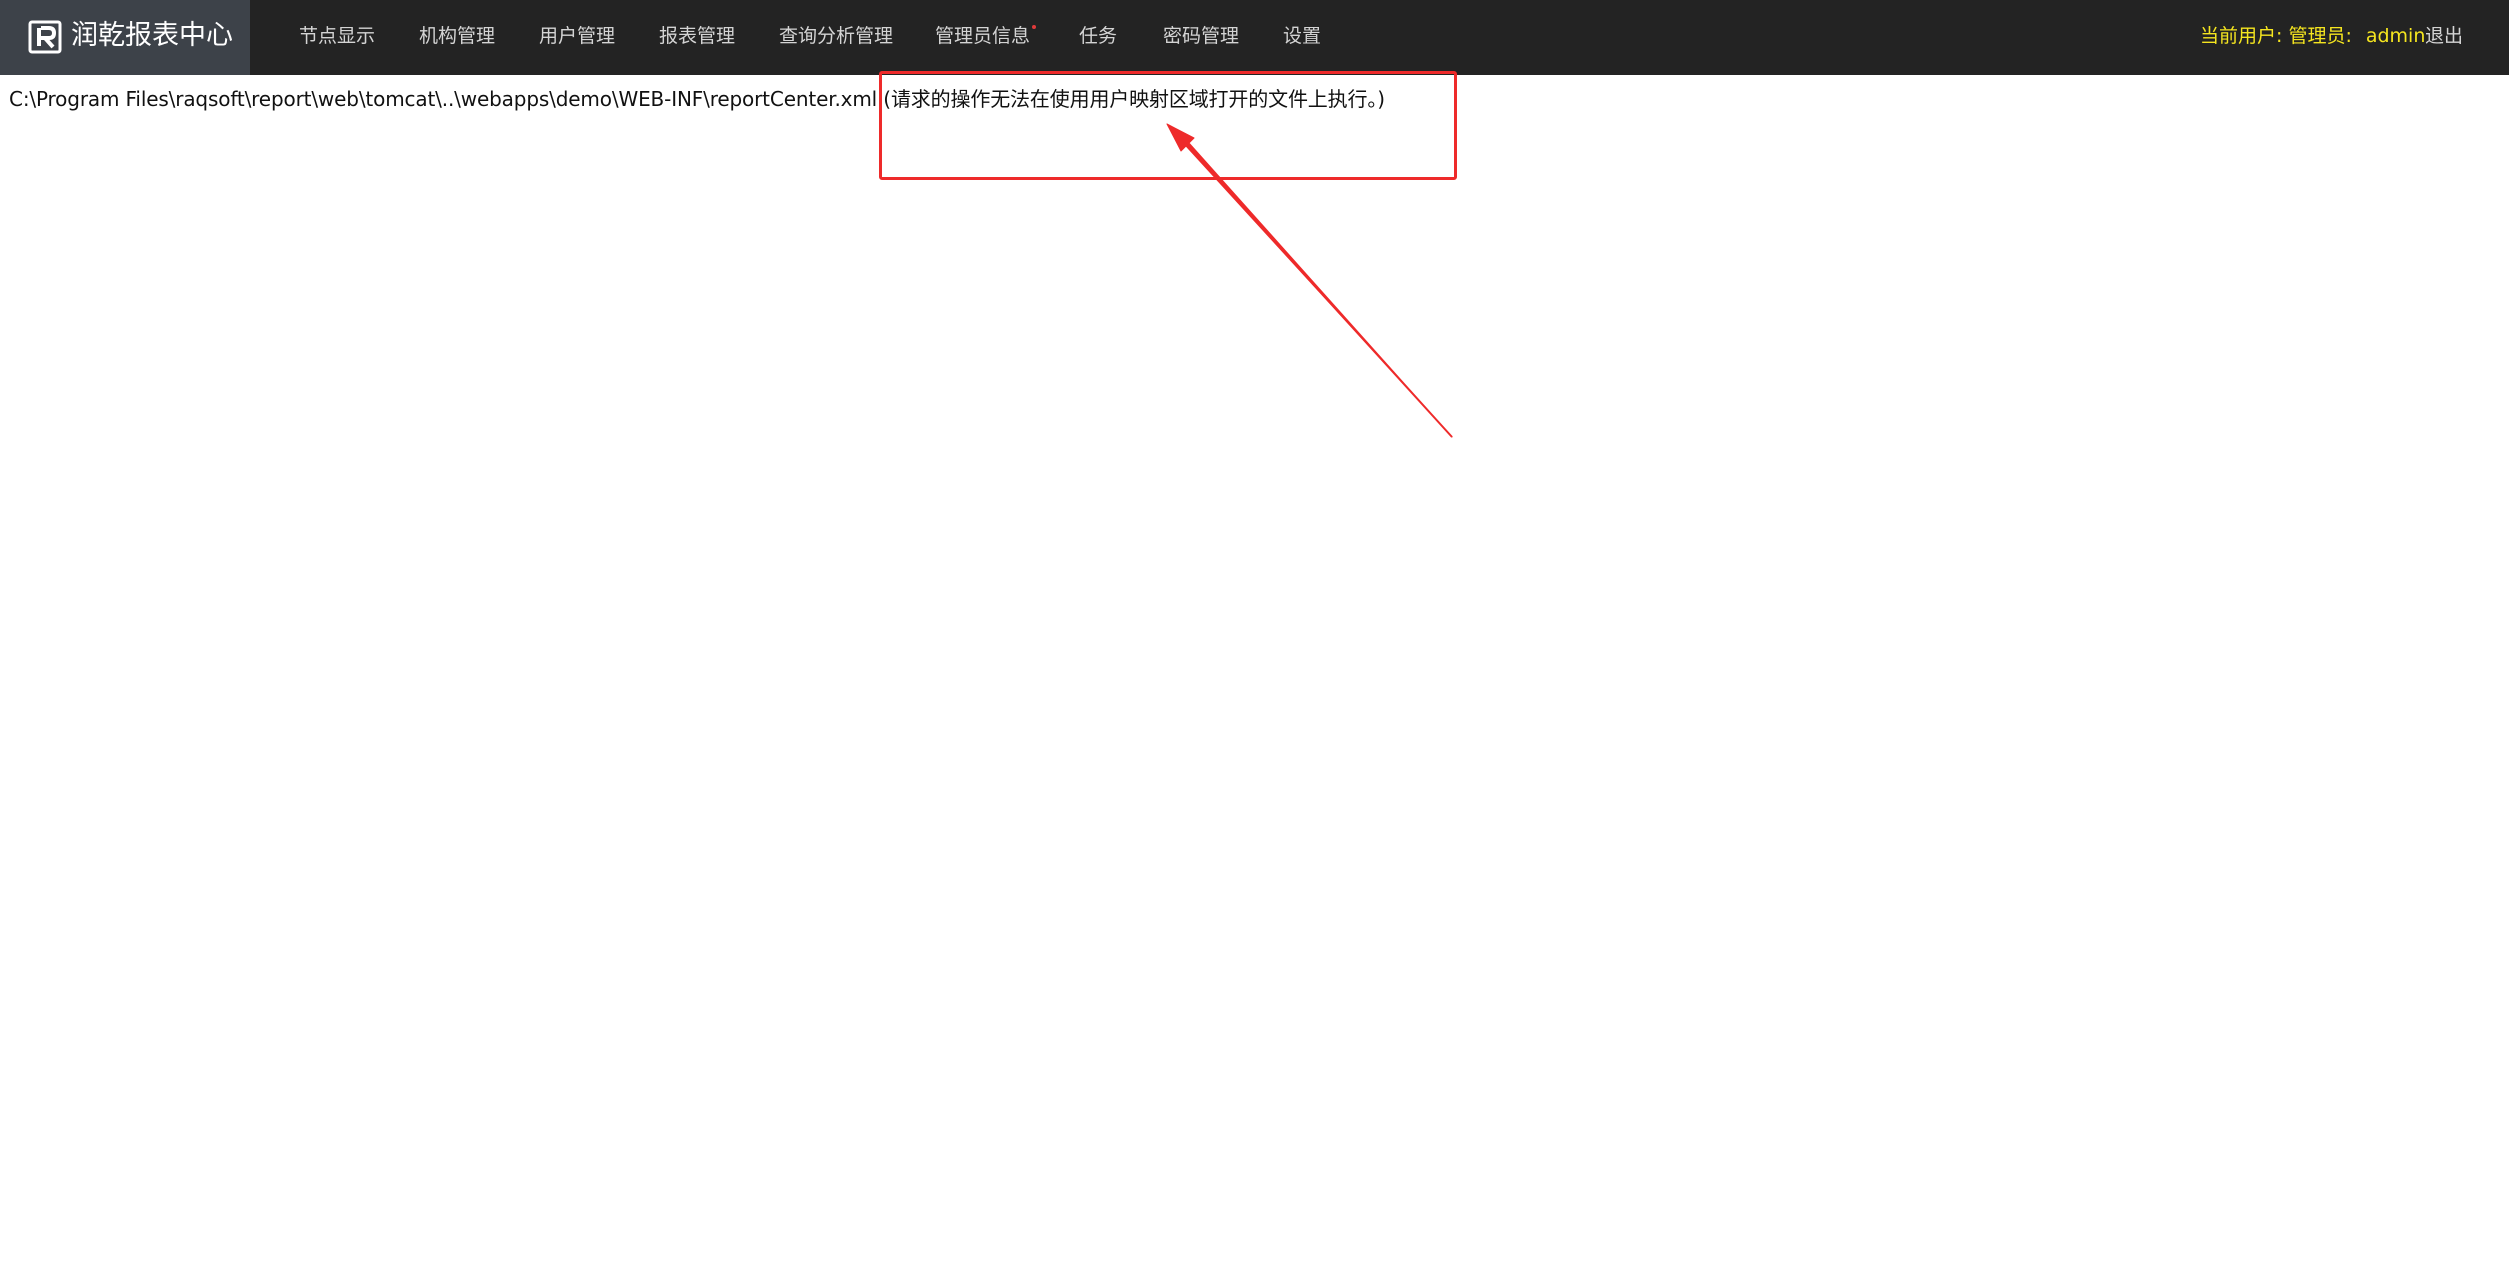 This screenshot has width=2509, height=1270. What do you see at coordinates (2396, 36) in the screenshot?
I see `current-user-name: admin` at bounding box center [2396, 36].